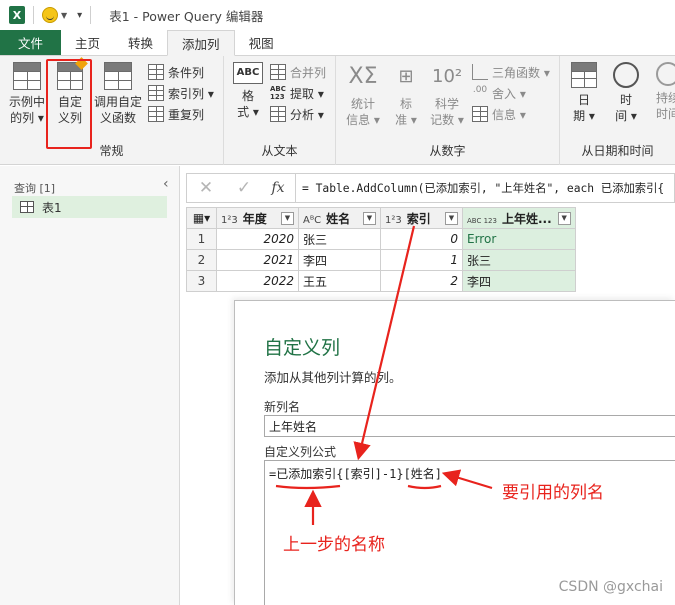 The image size is (675, 605). What do you see at coordinates (118, 94) in the screenshot?
I see `invoke-custom-function-button: 调用自定 义函数` at bounding box center [118, 94].